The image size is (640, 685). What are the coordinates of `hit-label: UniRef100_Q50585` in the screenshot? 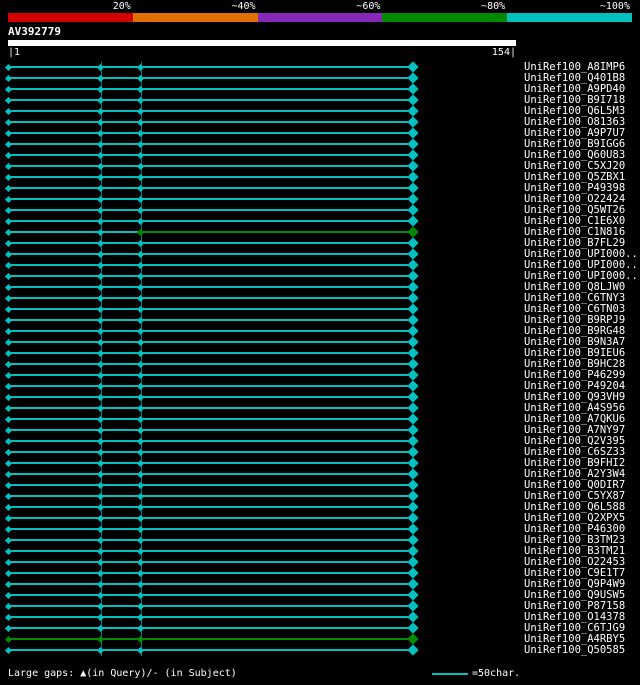 It's located at (574, 650).